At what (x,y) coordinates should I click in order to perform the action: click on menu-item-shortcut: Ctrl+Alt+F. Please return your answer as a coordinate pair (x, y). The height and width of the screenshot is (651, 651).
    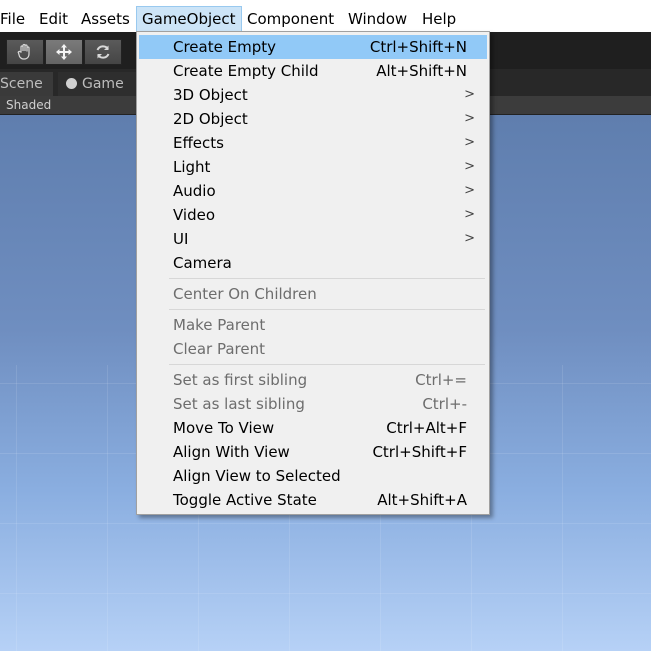
    Looking at the image, I should click on (426, 428).